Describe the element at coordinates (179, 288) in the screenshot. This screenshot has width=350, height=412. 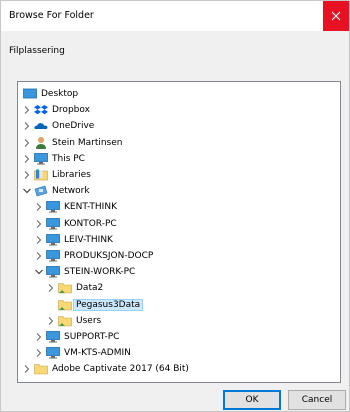
I see `tree-item: Data2` at that location.